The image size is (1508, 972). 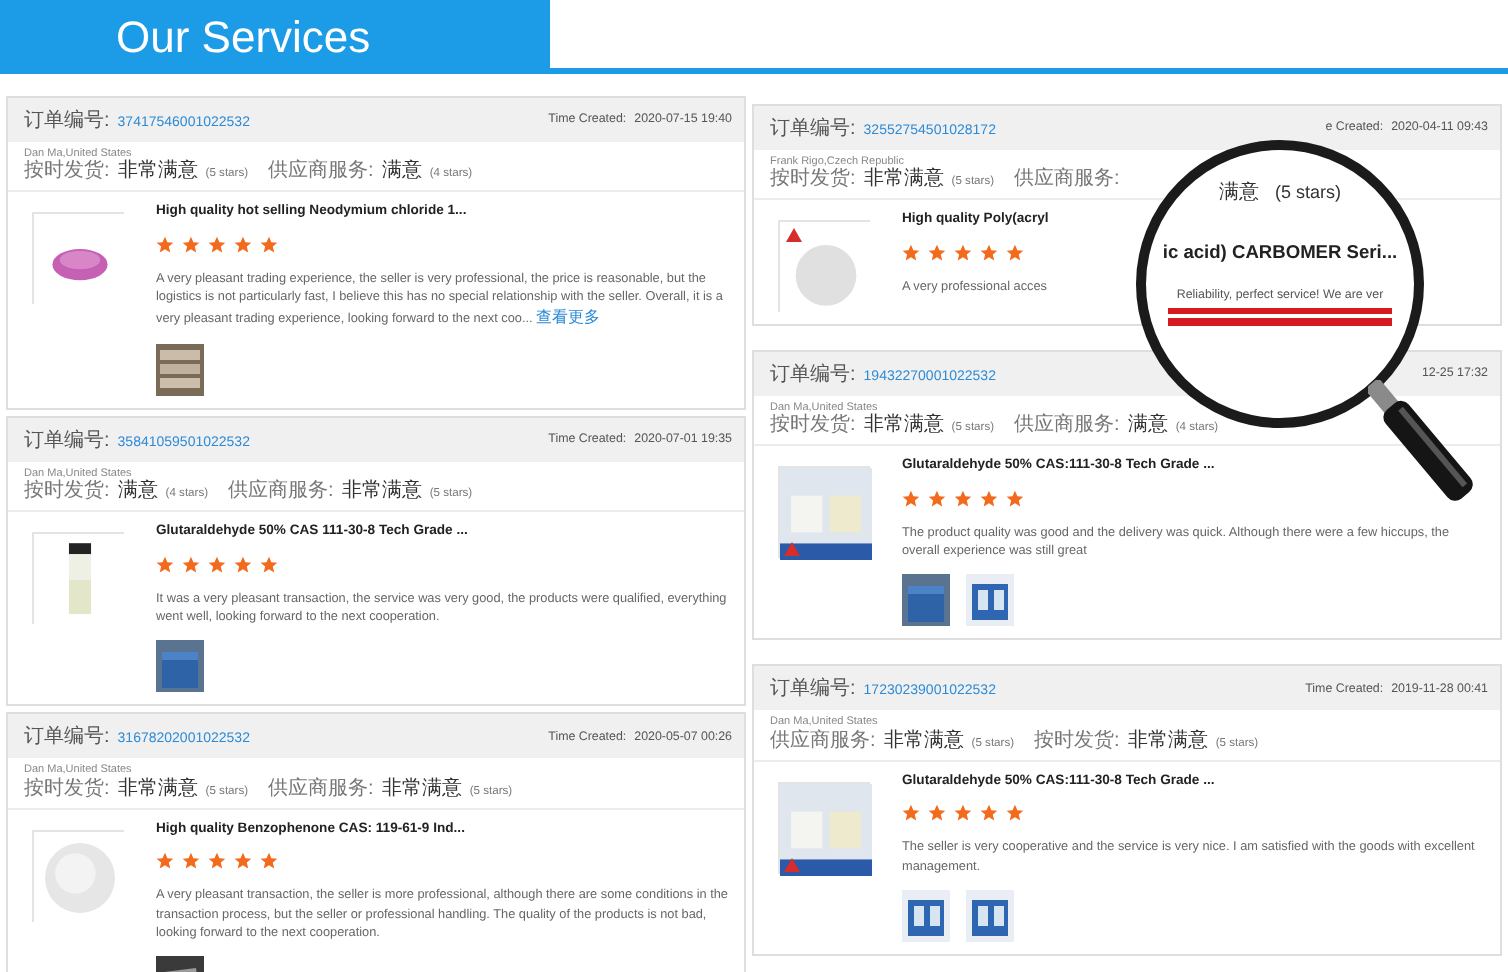 What do you see at coordinates (275, 37) in the screenshot?
I see `section-title: Our Services` at bounding box center [275, 37].